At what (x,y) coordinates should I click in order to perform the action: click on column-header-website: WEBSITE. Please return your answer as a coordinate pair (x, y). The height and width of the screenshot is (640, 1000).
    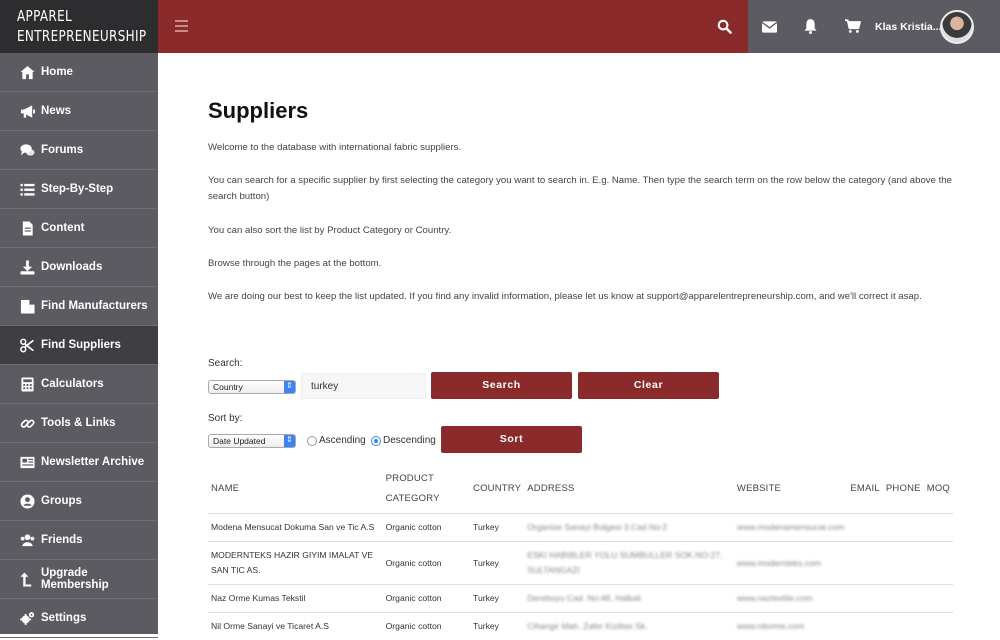
    Looking at the image, I should click on (790, 489).